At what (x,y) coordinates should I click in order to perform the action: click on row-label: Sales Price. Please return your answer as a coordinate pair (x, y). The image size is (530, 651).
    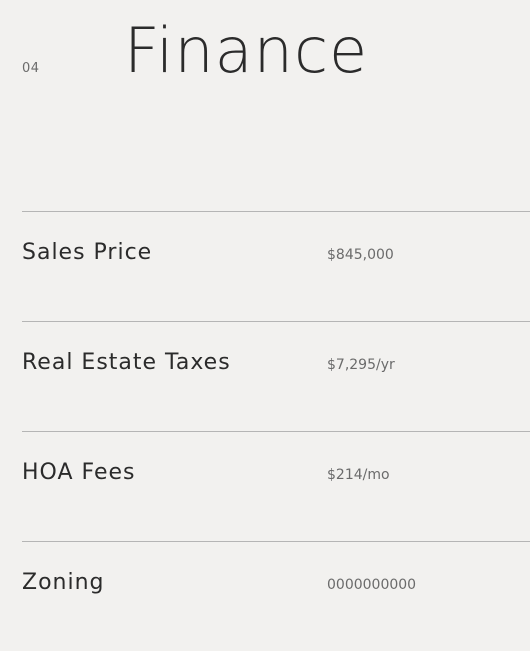
    Looking at the image, I should click on (87, 252).